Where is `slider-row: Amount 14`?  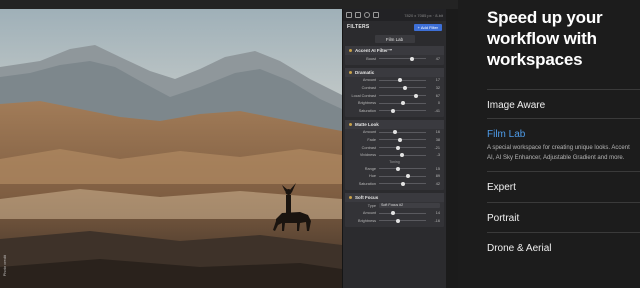 slider-row: Amount 14 is located at coordinates (394, 213).